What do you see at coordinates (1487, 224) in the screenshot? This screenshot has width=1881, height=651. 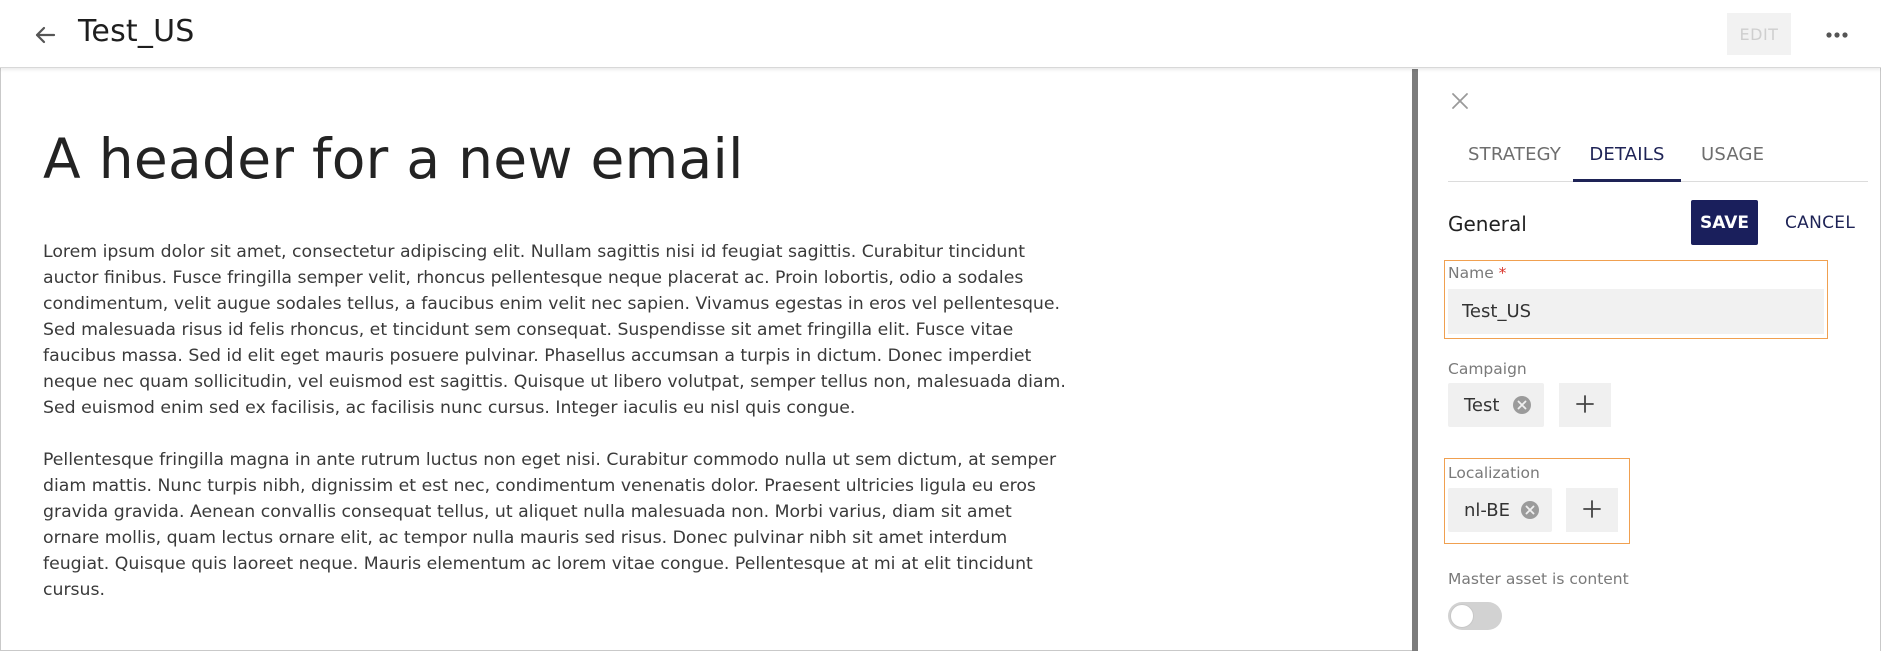 I see `section-title: General` at bounding box center [1487, 224].